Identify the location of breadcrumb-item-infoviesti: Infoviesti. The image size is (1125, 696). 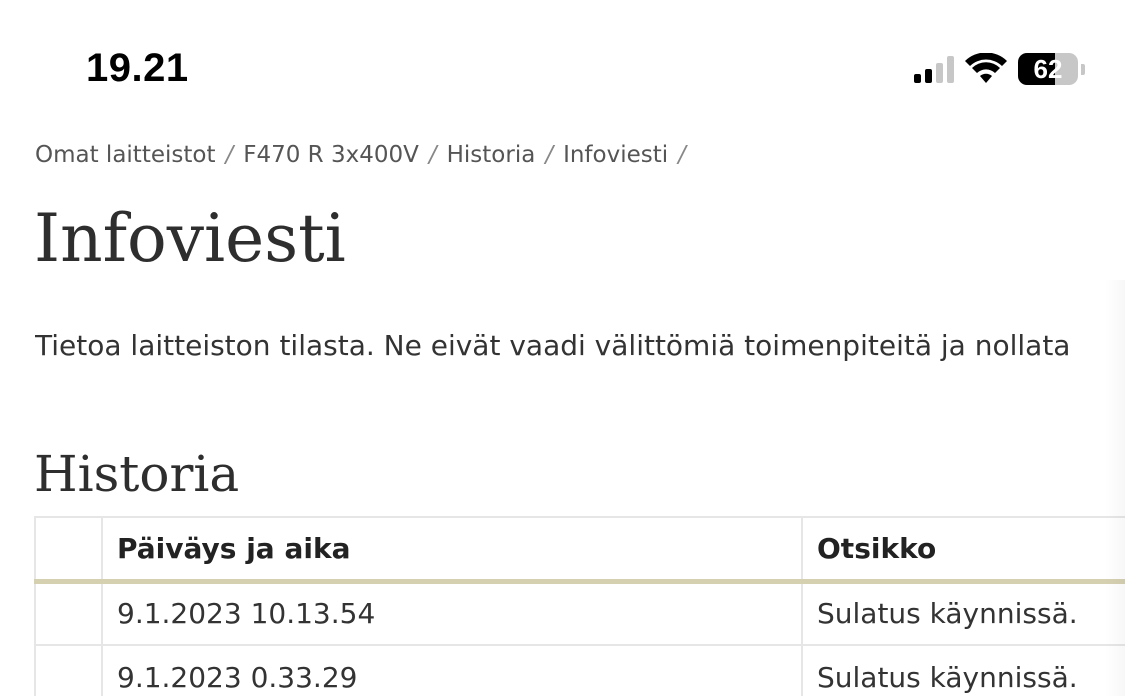
(615, 155).